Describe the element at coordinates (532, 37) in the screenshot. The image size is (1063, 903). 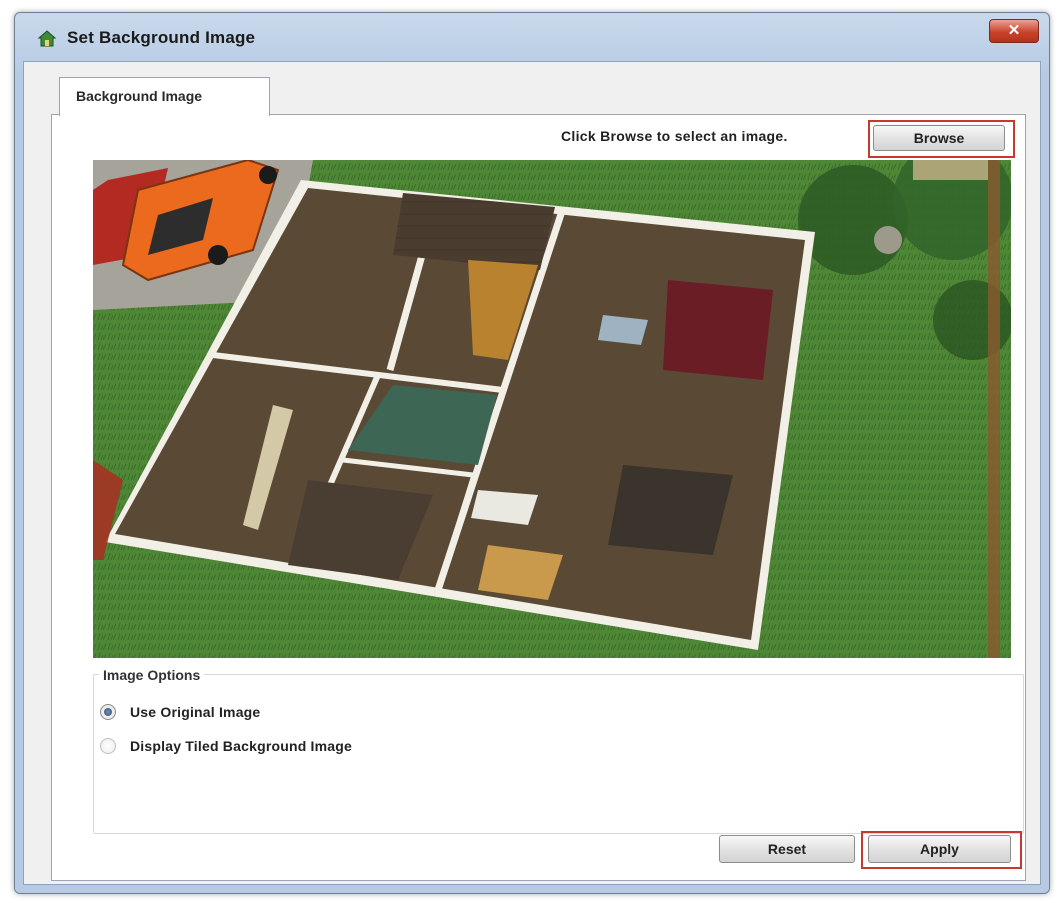
I see `title-bar: Set Background Image ✕` at that location.